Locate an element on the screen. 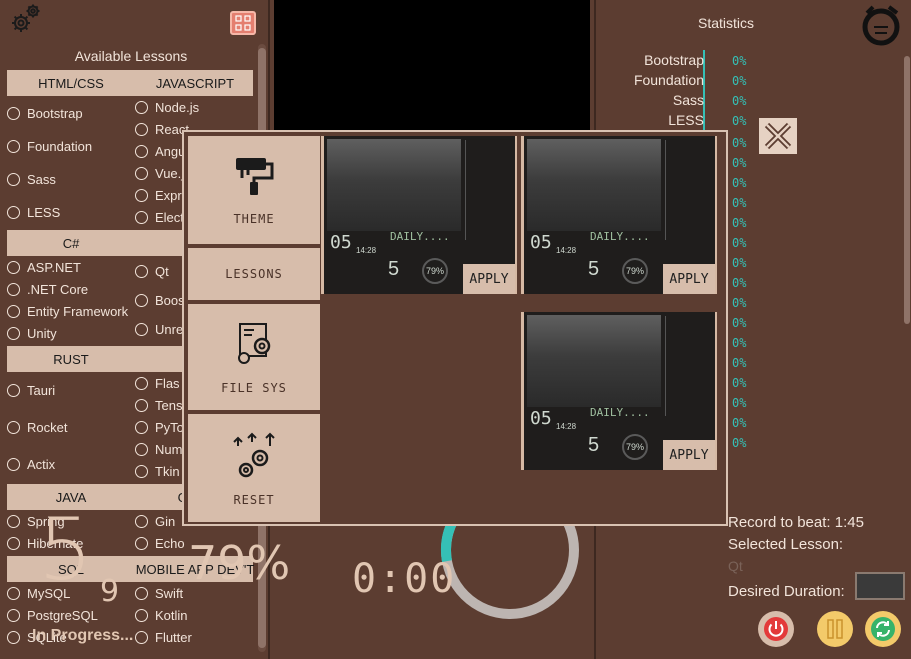 Image resolution: width=911 pixels, height=659 pixels. lesson-option: Angu is located at coordinates (160, 151).